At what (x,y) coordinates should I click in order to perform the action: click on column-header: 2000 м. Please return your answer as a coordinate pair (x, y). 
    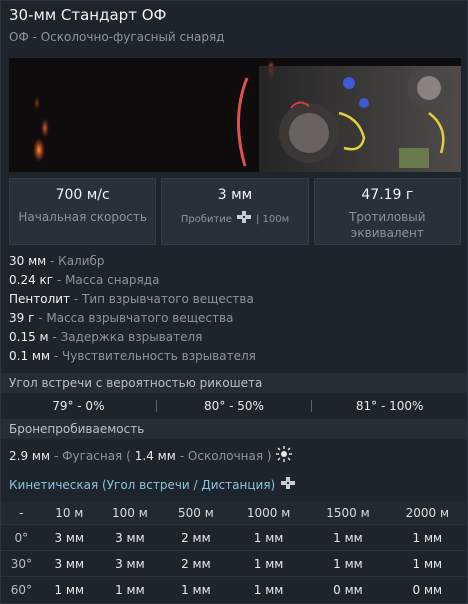
    Looking at the image, I should click on (427, 513).